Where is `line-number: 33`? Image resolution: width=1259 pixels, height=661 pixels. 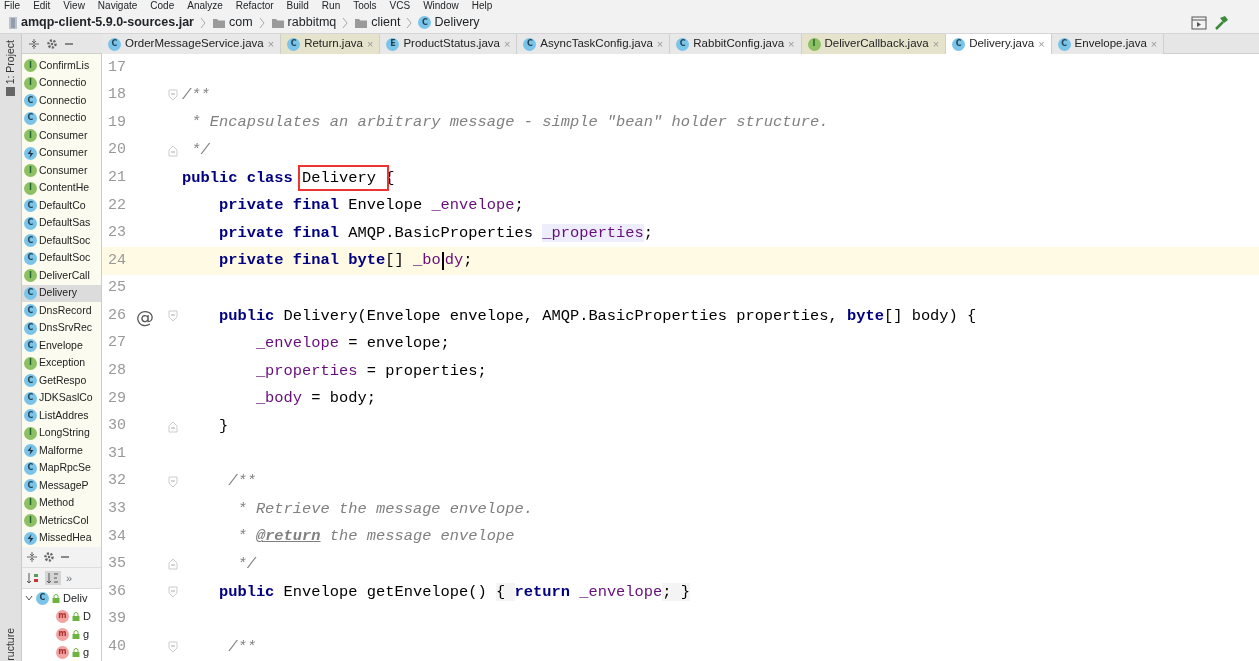 line-number: 33 is located at coordinates (116, 509).